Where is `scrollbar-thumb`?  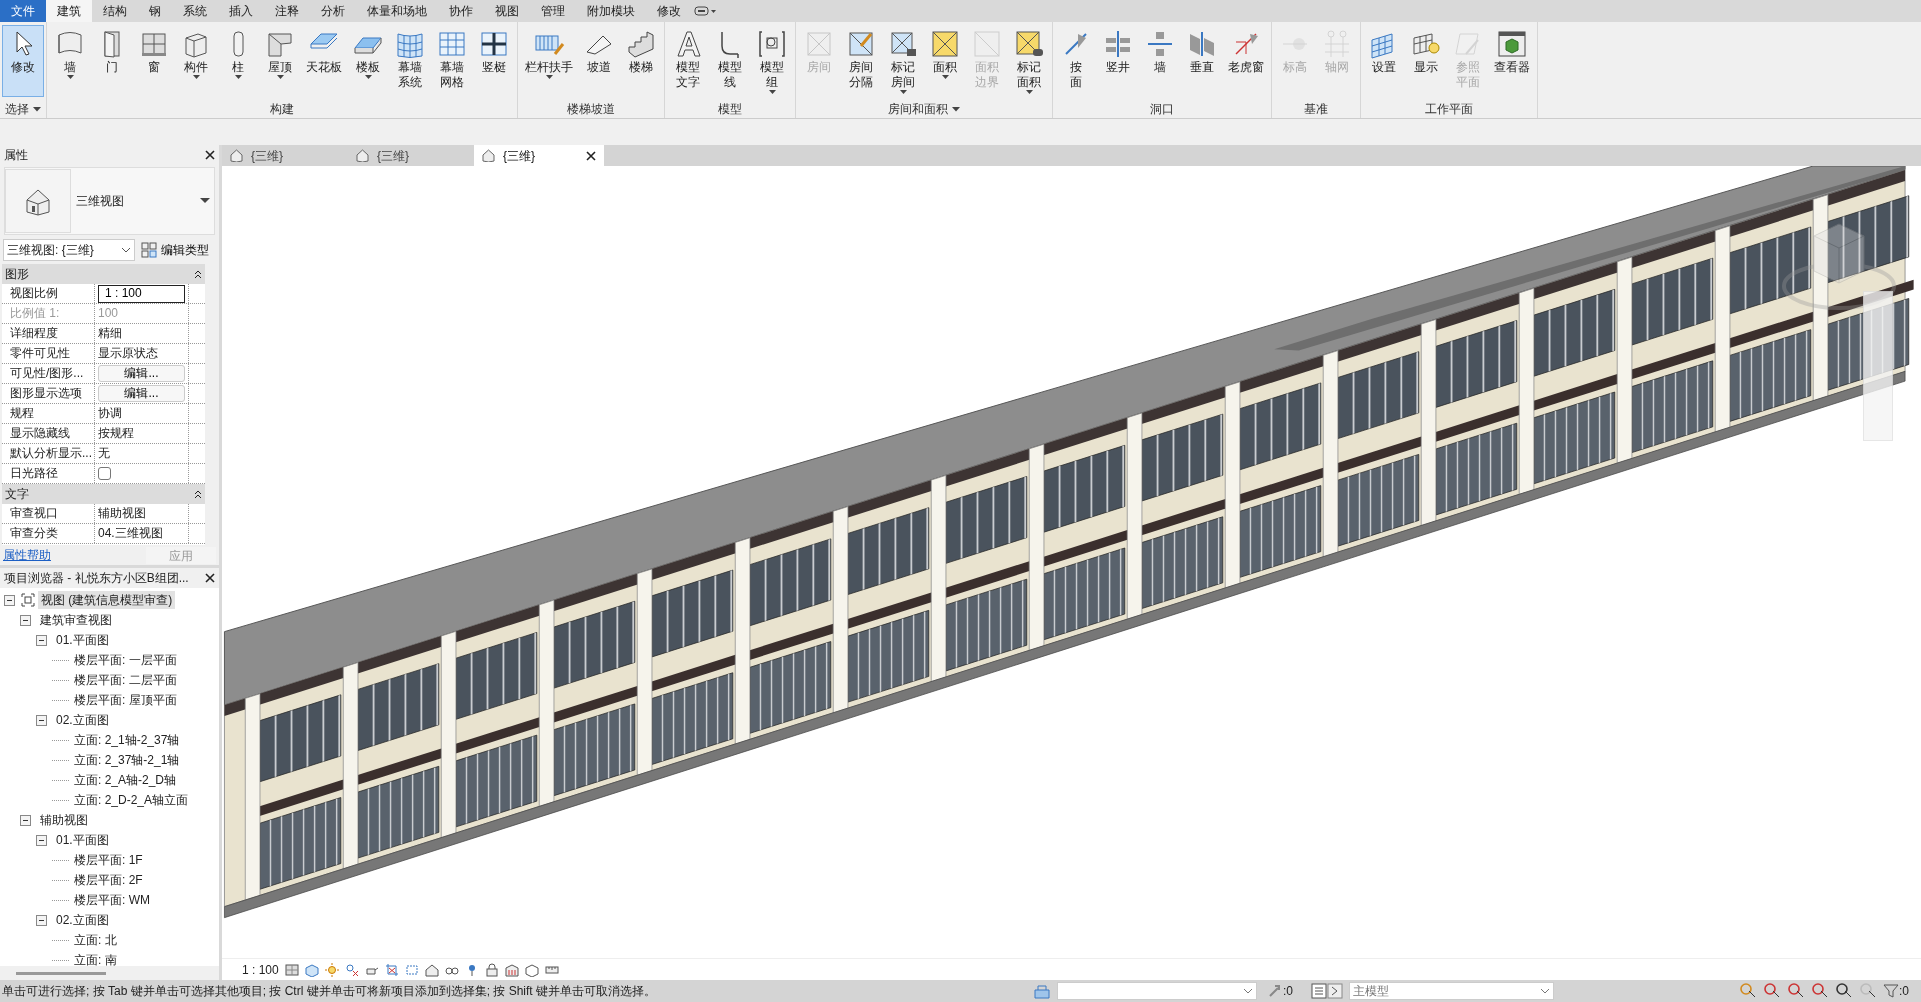
scrollbar-thumb is located at coordinates (61, 973).